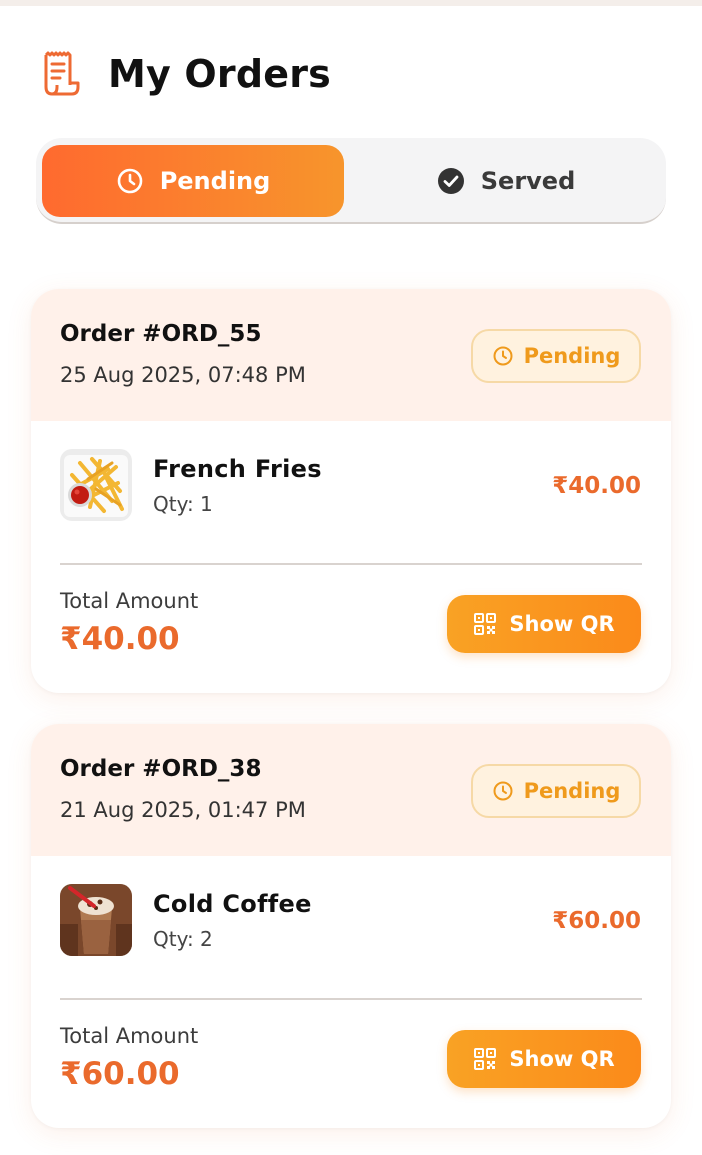  Describe the element at coordinates (596, 921) in the screenshot. I see `item-price: ₹60.00` at that location.